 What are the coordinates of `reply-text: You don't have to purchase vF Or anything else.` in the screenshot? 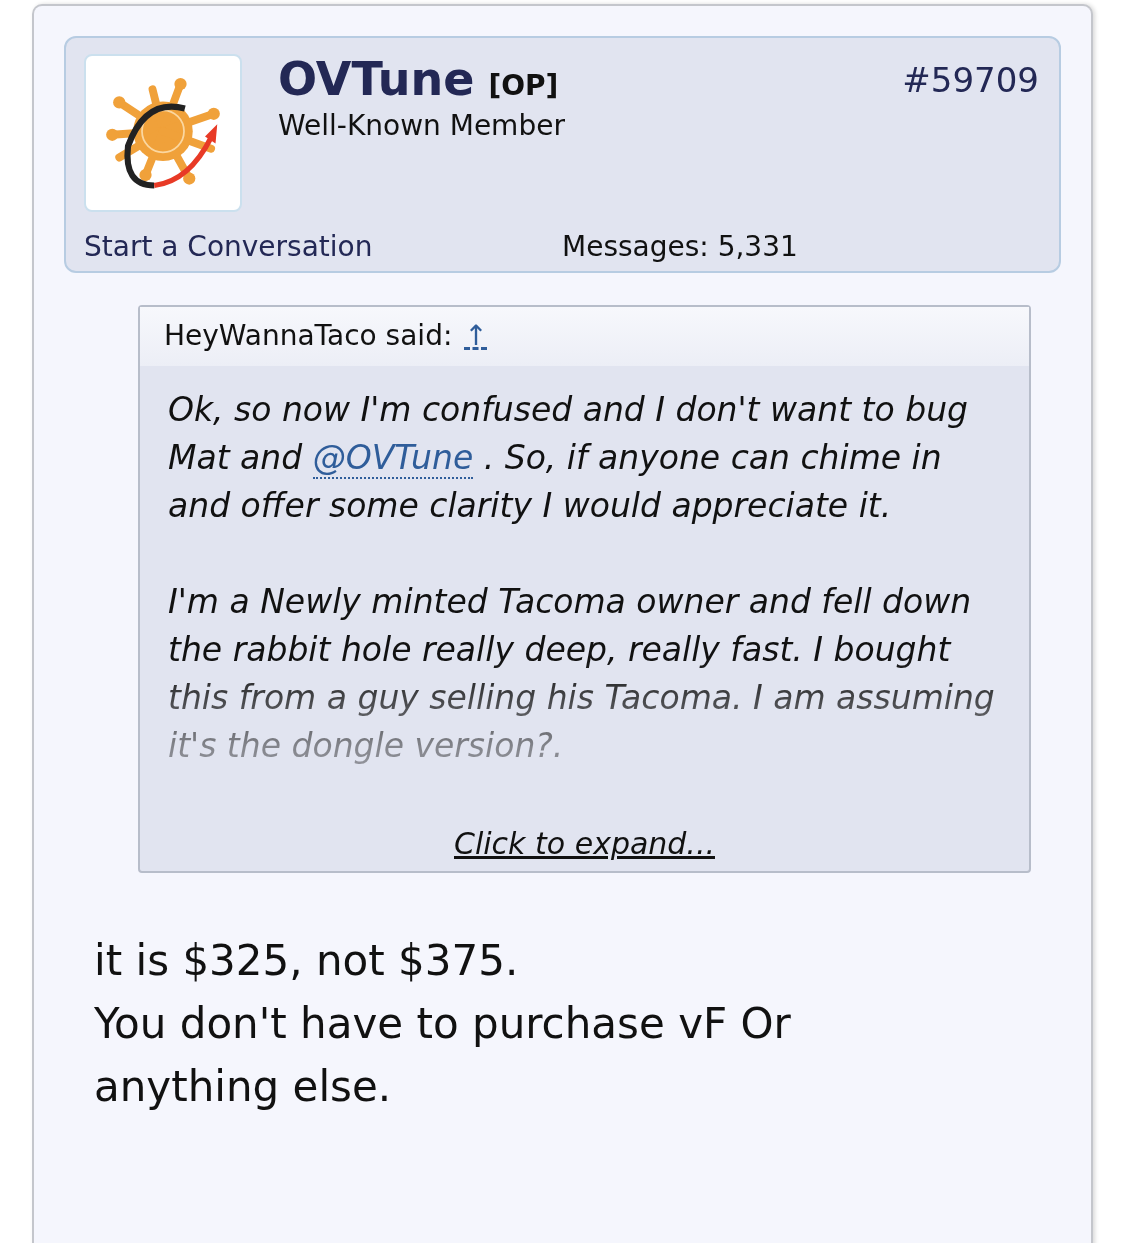 It's located at (443, 1055).